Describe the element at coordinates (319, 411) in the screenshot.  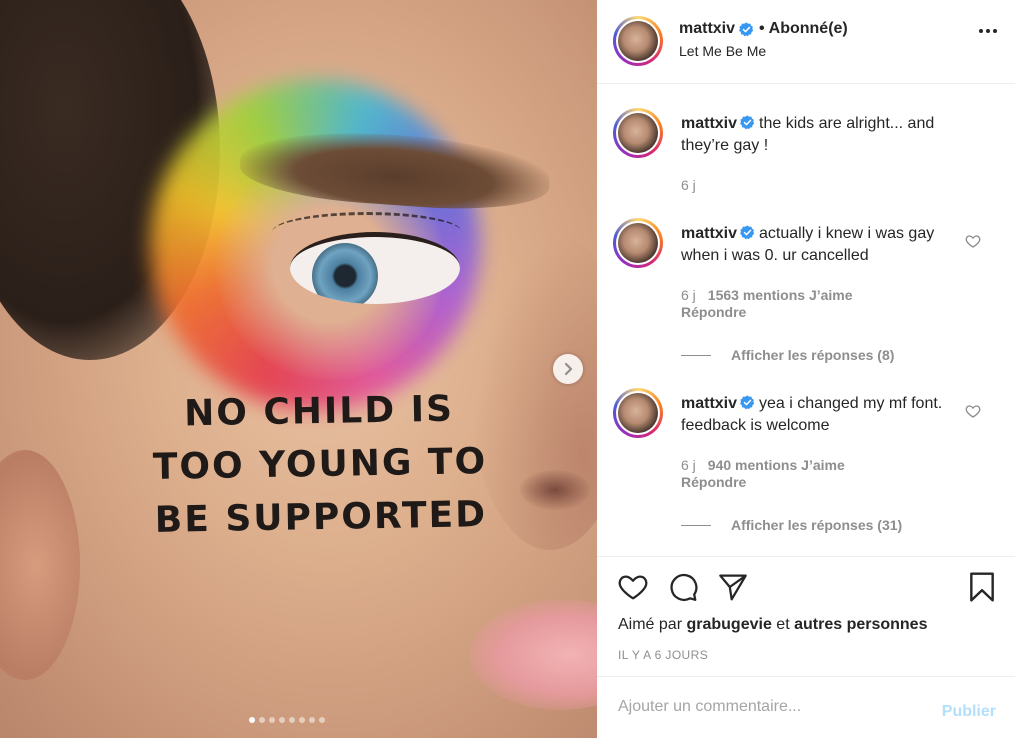
I see `face-writing-line: NO CHILD IS` at that location.